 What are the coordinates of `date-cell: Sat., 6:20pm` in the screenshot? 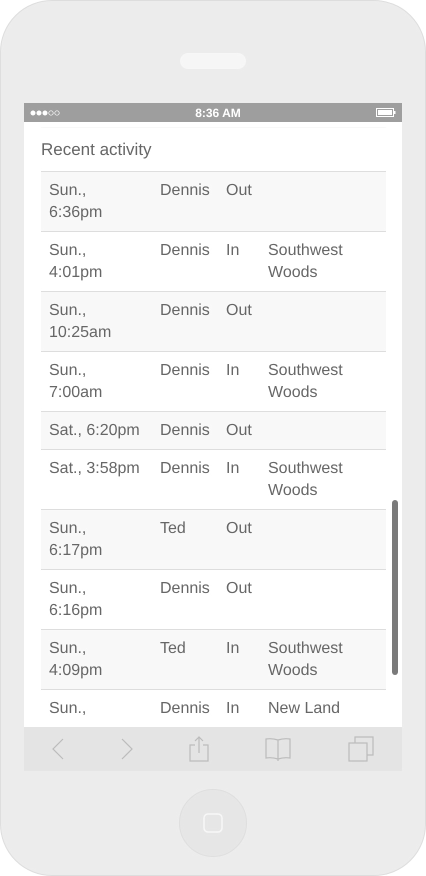 It's located at (94, 430).